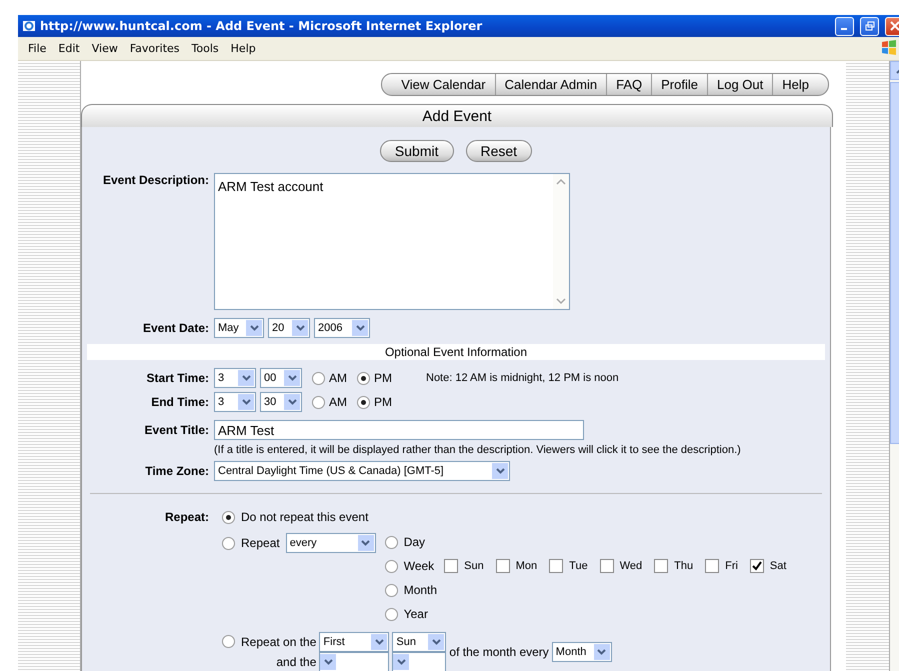 Image resolution: width=899 pixels, height=671 pixels. What do you see at coordinates (550, 84) in the screenshot?
I see `nav-tab: Calendar Admin` at bounding box center [550, 84].